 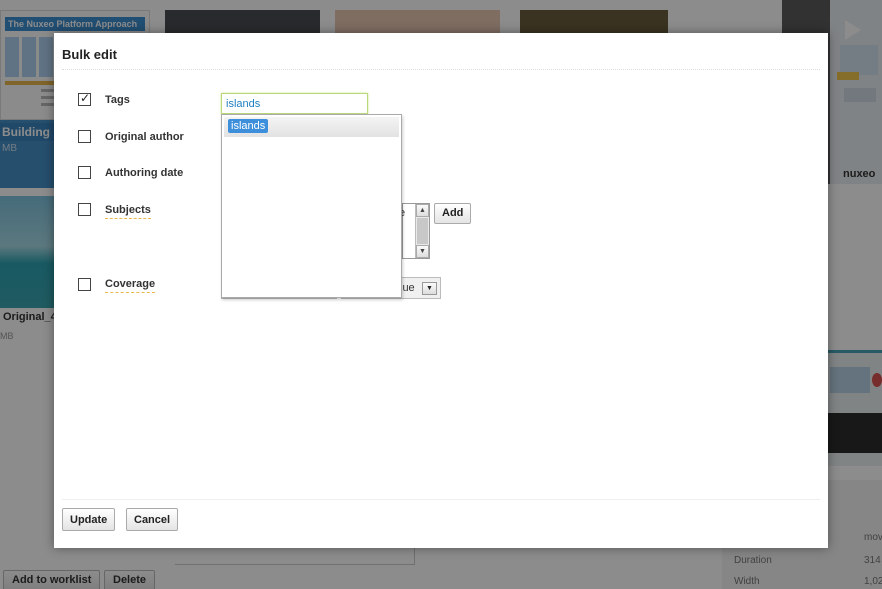 What do you see at coordinates (84, 284) in the screenshot?
I see `coverage-checkbox` at bounding box center [84, 284].